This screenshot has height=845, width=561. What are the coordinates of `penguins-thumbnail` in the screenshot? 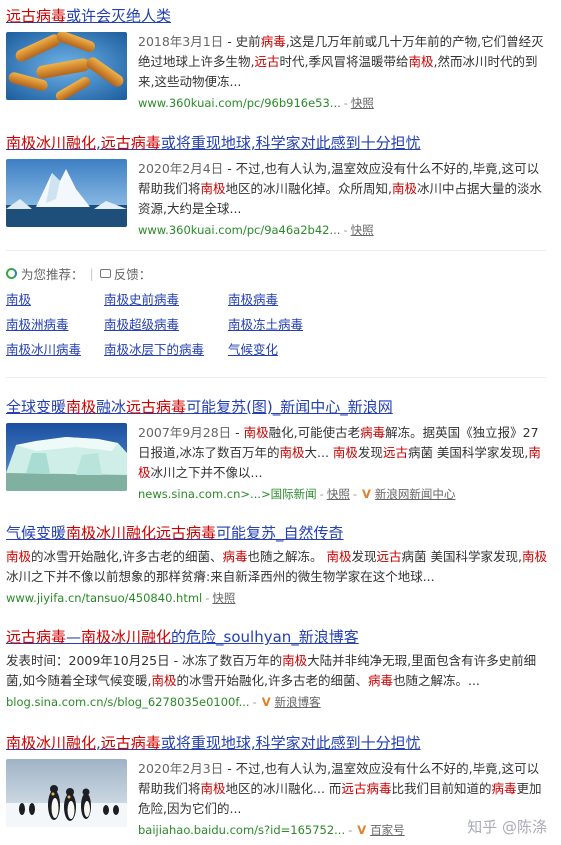 It's located at (66, 793).